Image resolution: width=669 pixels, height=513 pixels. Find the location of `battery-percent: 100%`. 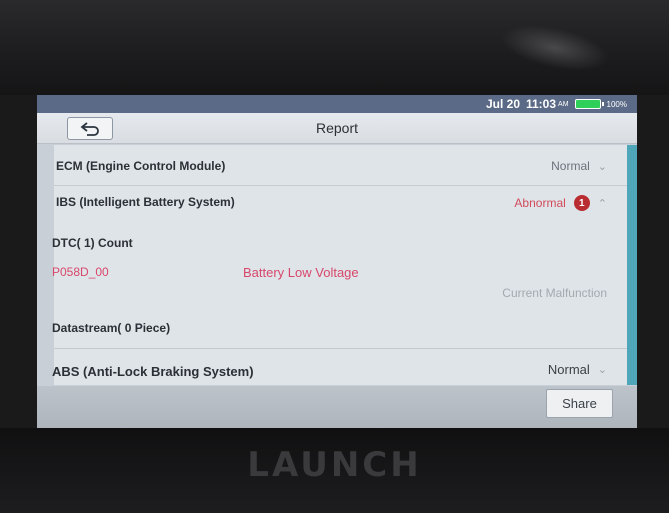

battery-percent: 100% is located at coordinates (616, 104).